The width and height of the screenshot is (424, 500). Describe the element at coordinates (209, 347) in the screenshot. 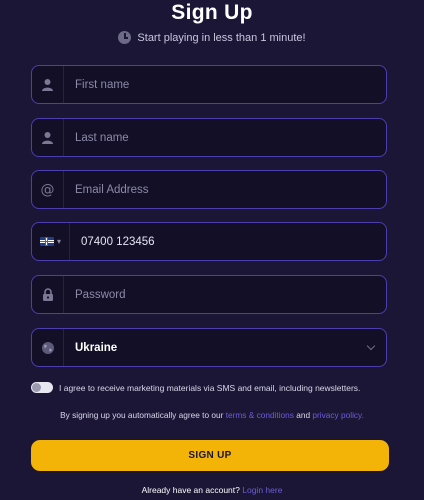

I see `country-select: Ukraine` at that location.